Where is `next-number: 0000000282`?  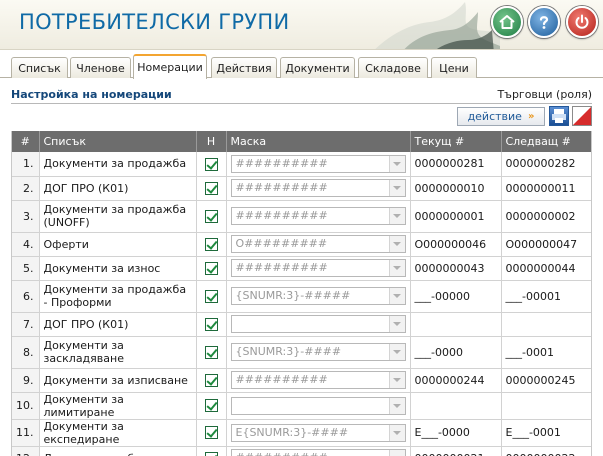 next-number: 0000000282 is located at coordinates (546, 164).